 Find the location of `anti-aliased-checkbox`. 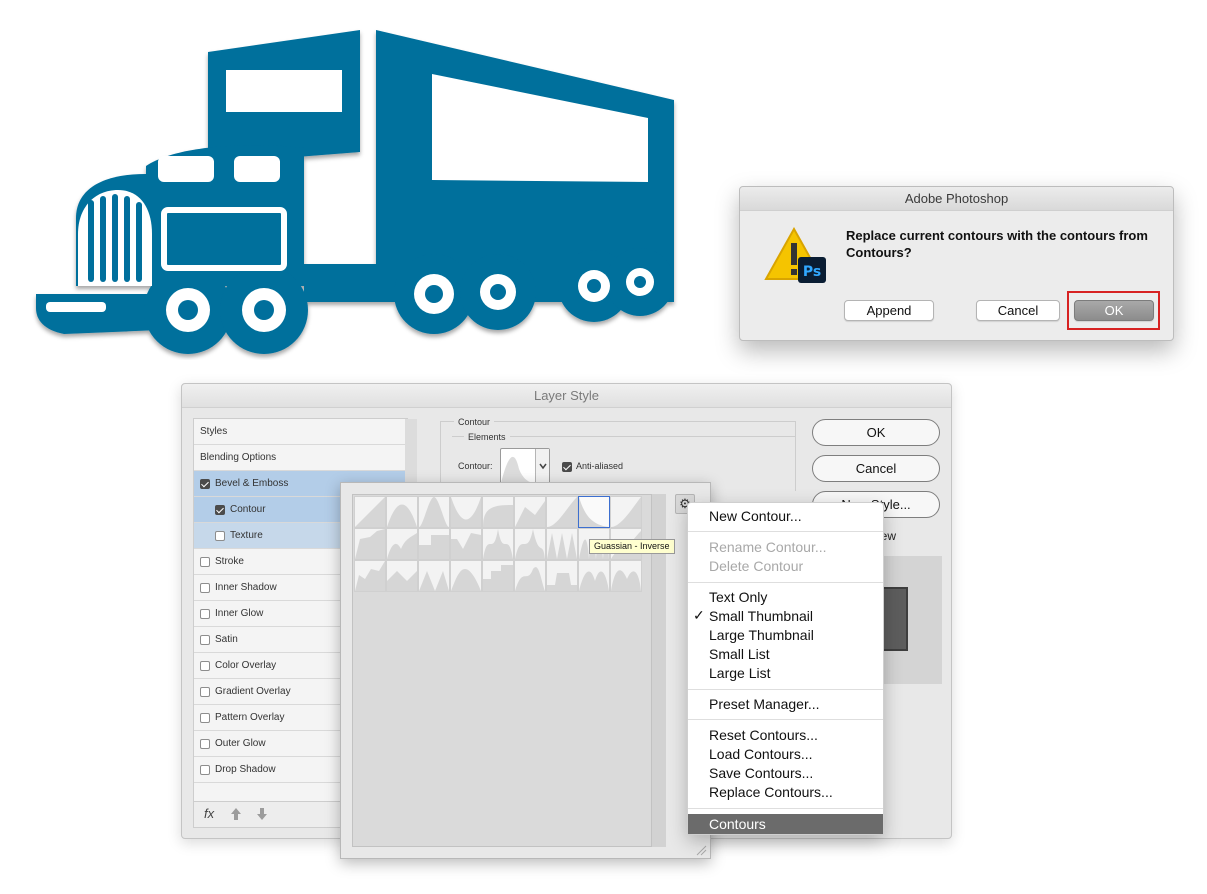

anti-aliased-checkbox is located at coordinates (567, 467).